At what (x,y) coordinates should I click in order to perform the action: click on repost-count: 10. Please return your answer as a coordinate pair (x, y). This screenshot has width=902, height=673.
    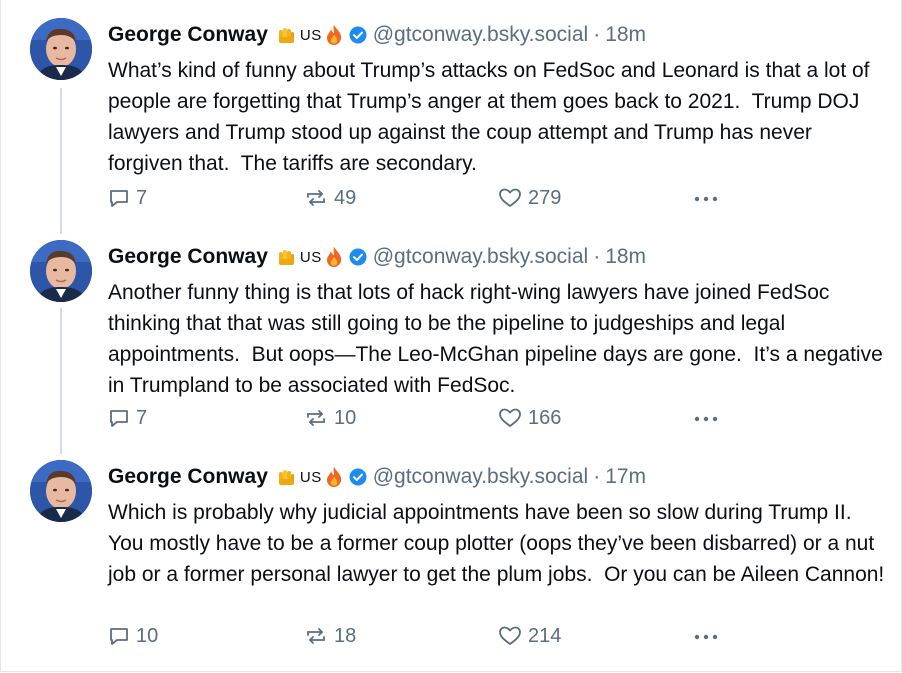
    Looking at the image, I should click on (345, 417).